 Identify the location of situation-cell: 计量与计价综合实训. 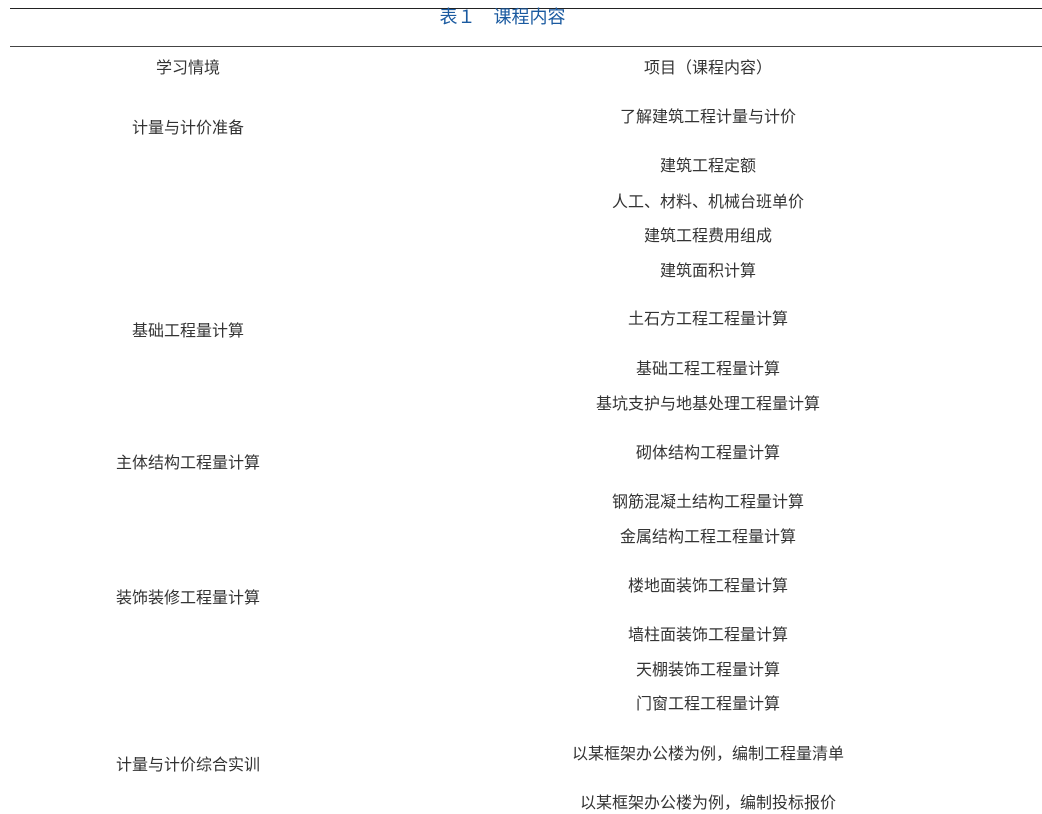
(187, 764).